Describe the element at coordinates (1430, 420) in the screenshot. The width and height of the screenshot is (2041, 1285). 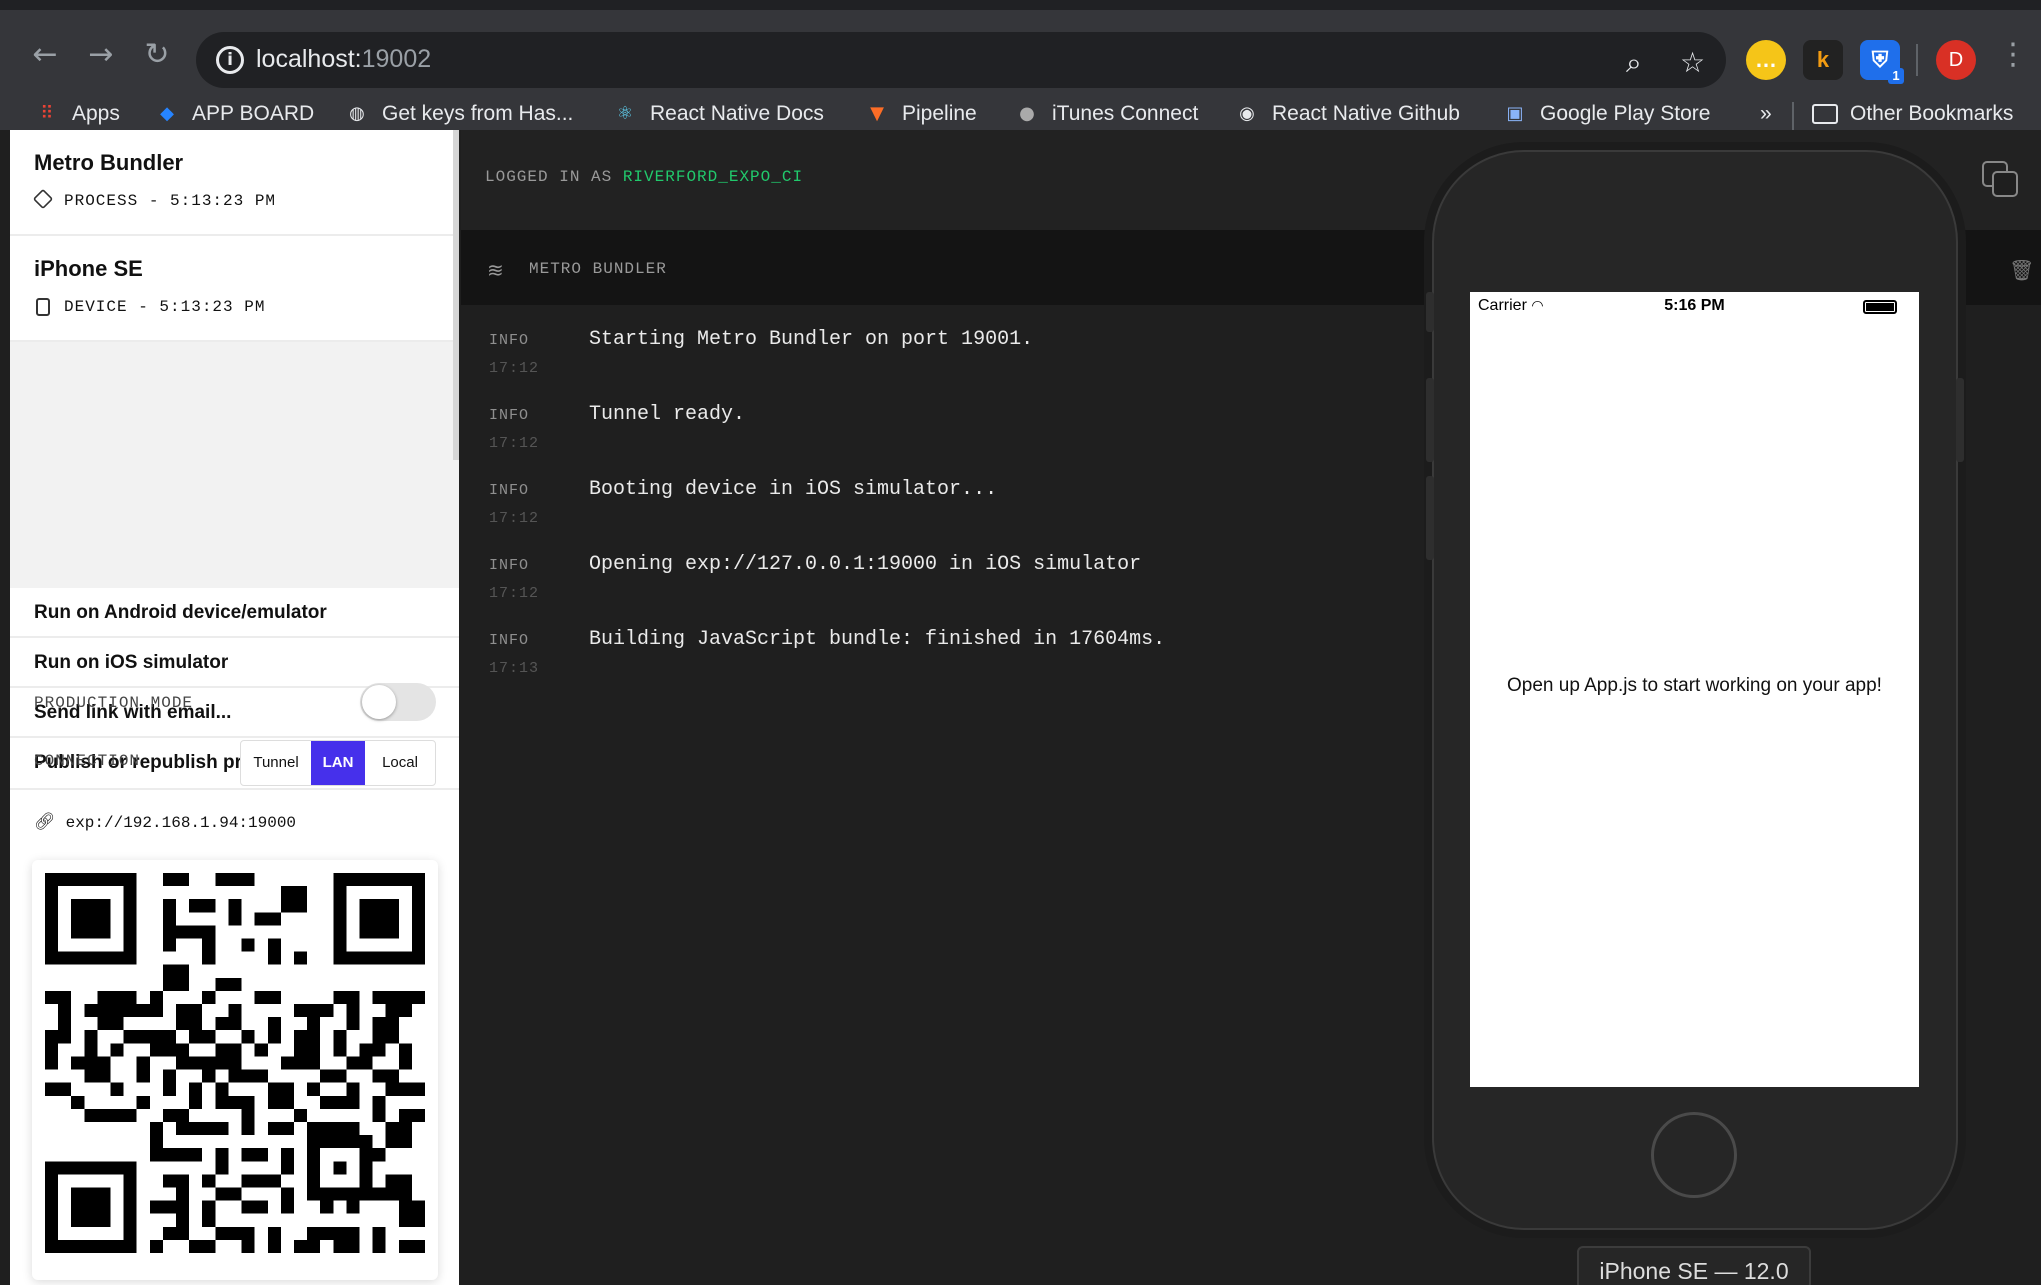
I see `volume-up-button` at that location.